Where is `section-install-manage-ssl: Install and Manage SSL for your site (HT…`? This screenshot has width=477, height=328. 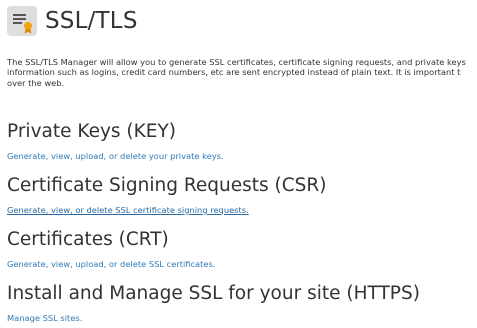 section-install-manage-ssl: Install and Manage SSL for your site (HT… is located at coordinates (239, 303).